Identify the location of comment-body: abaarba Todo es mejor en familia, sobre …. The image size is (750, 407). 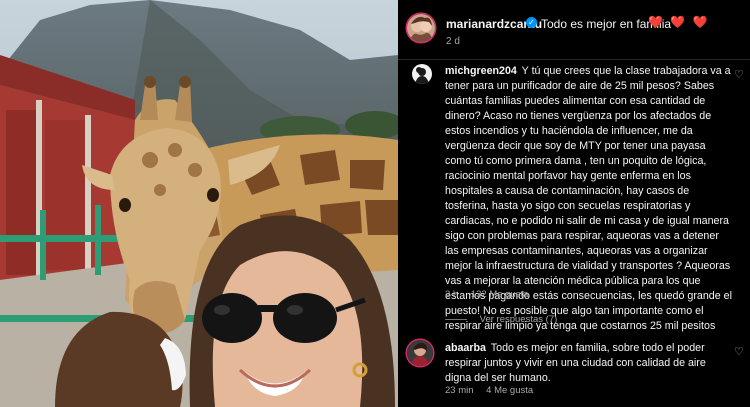
(589, 363).